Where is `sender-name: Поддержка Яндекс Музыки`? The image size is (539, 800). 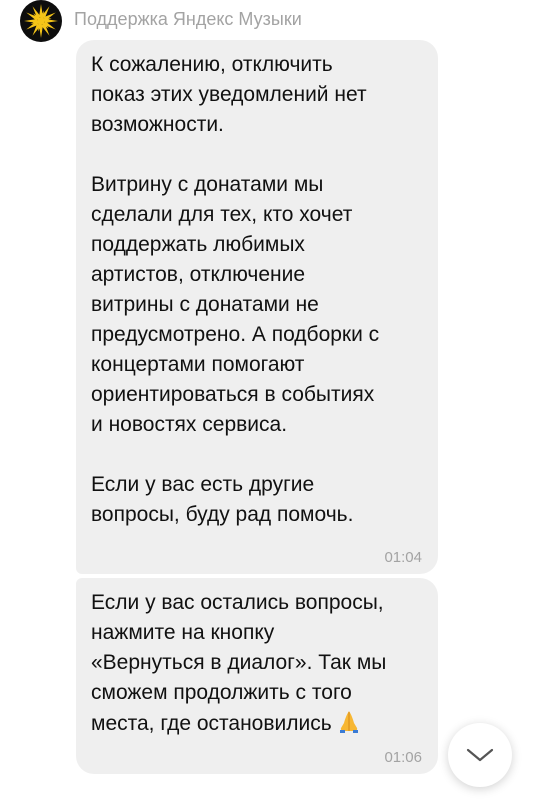 sender-name: Поддержка Яндекс Музыки is located at coordinates (188, 19).